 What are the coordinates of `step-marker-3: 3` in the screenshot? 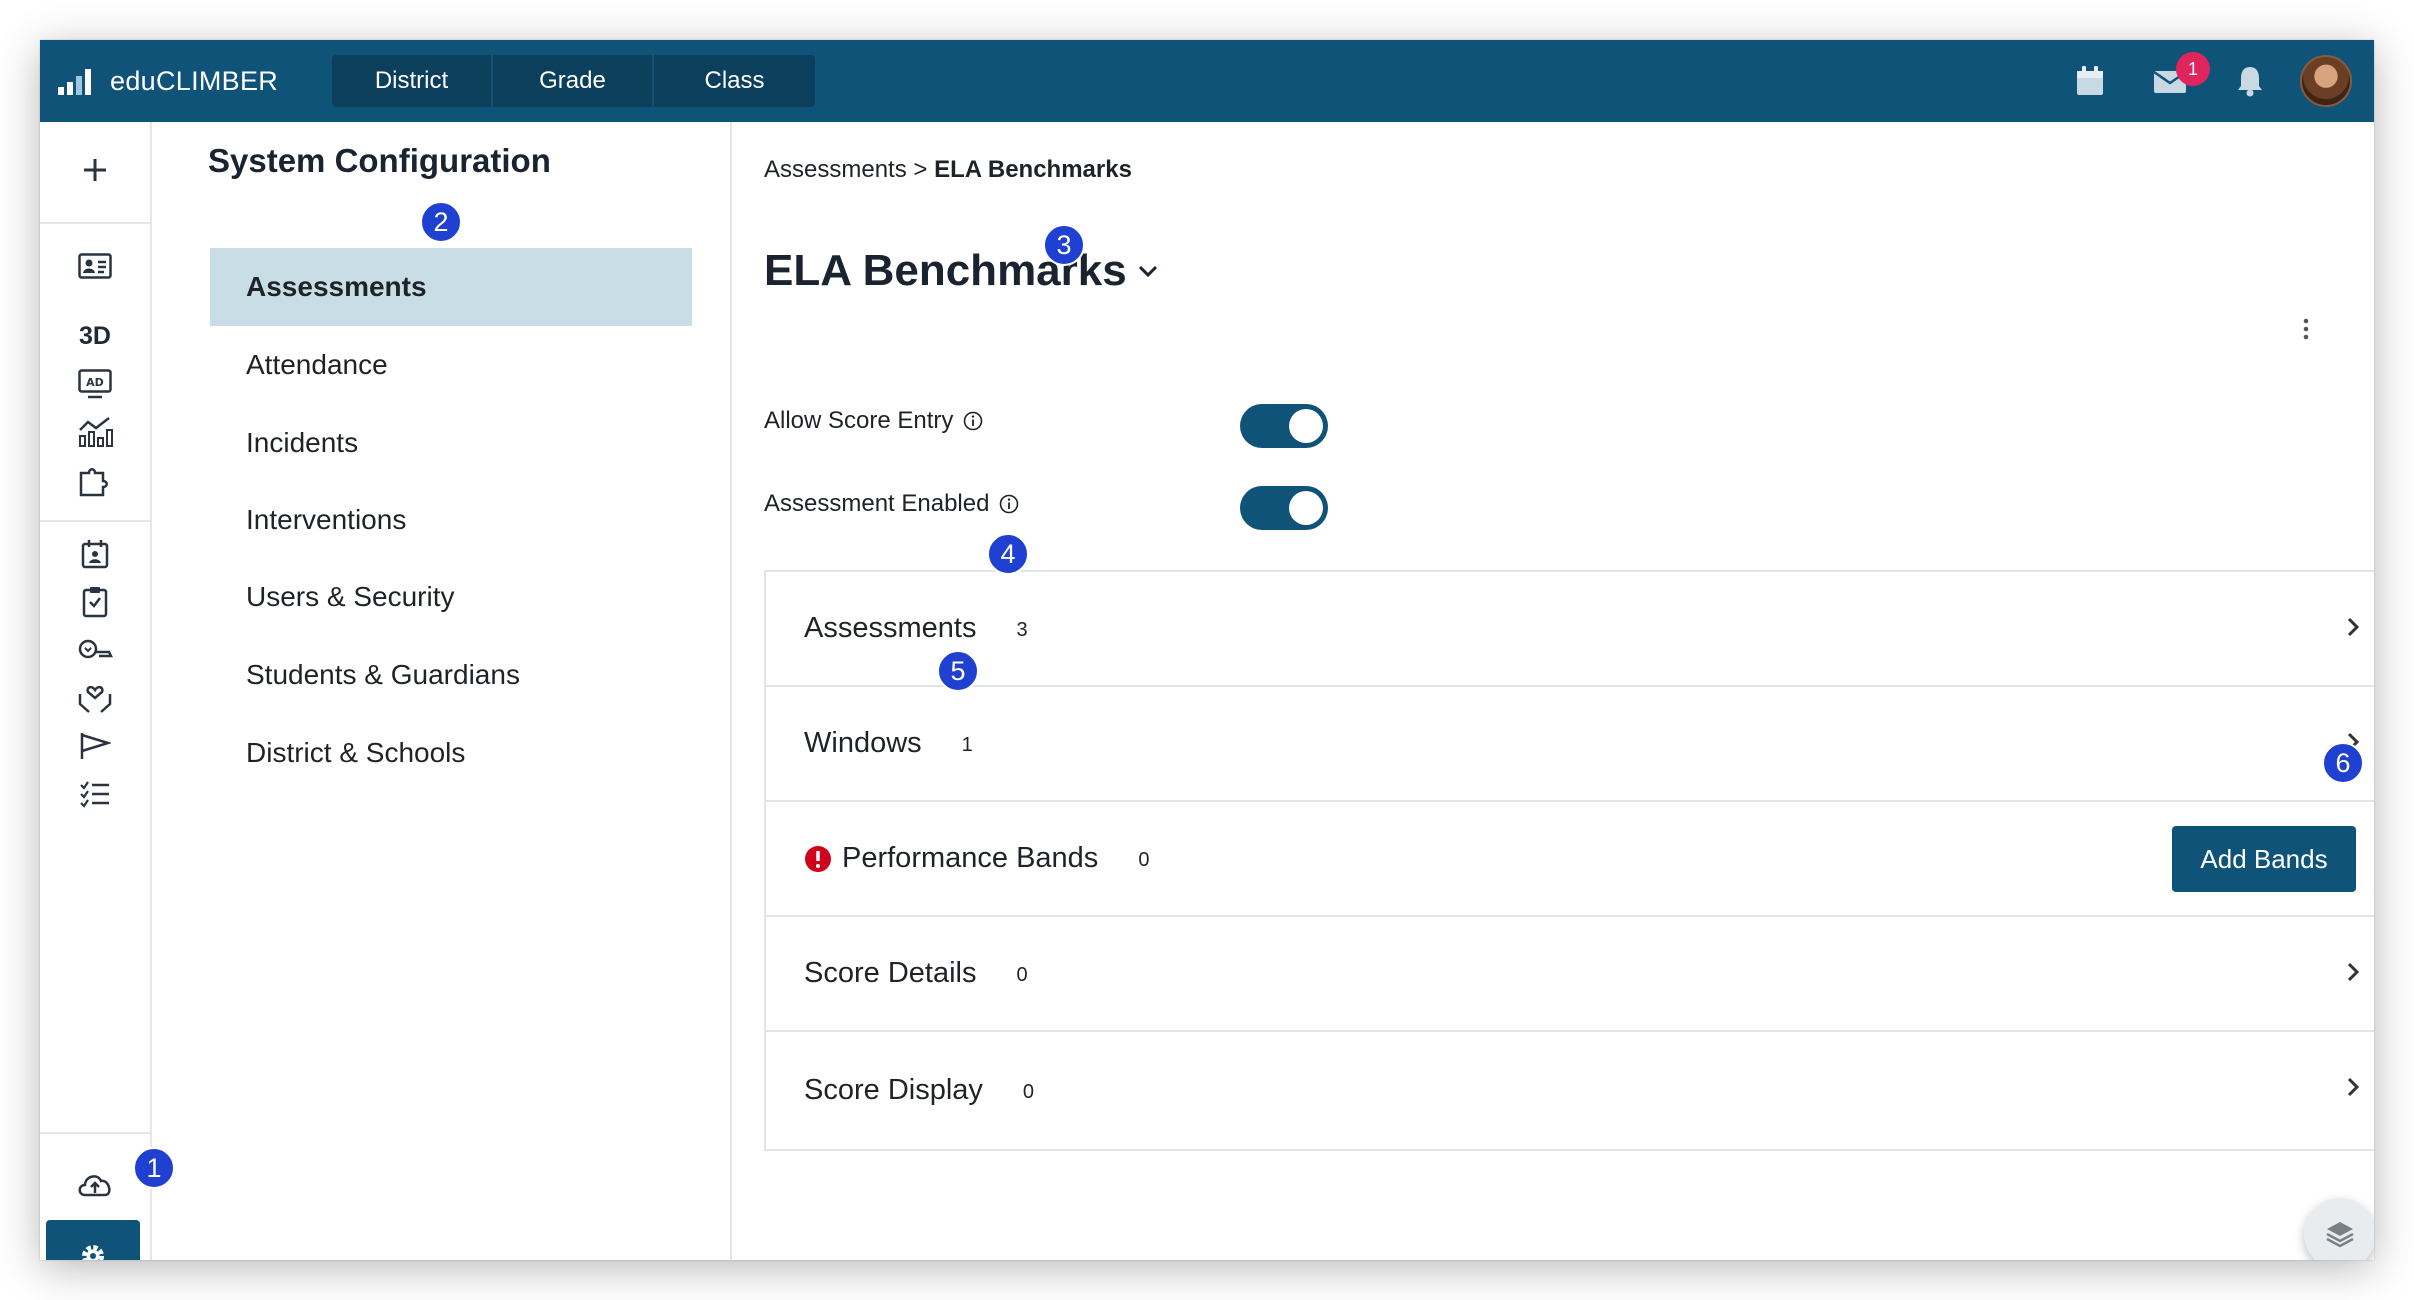 It's located at (1064, 245).